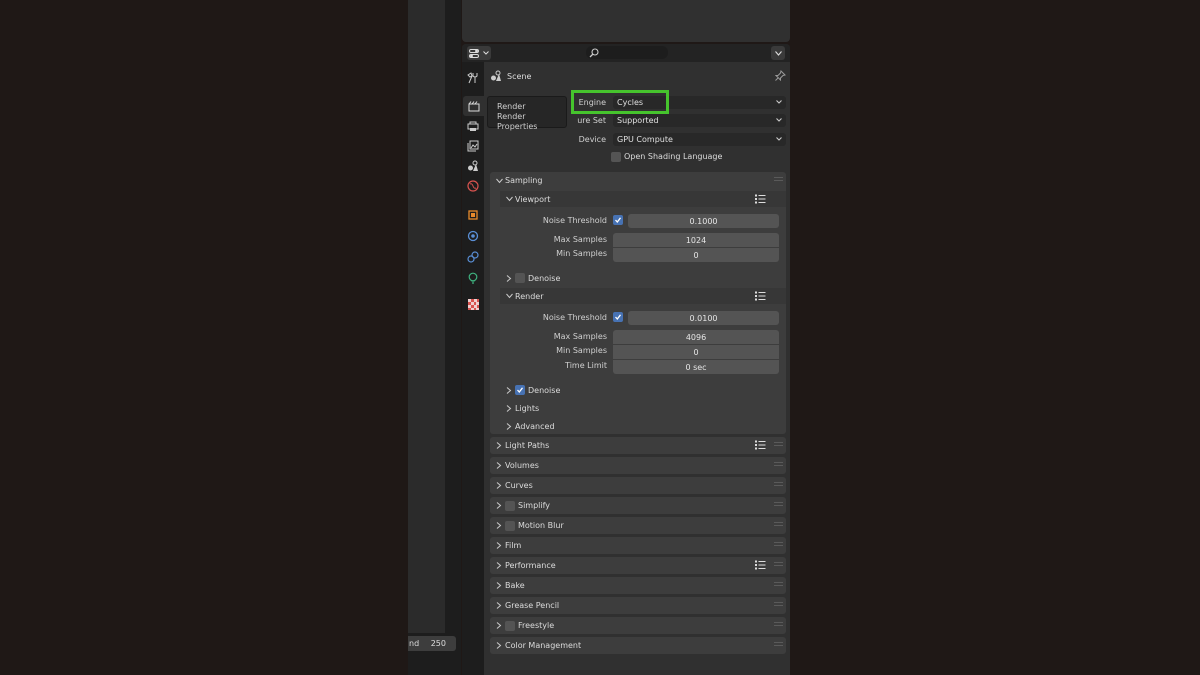  What do you see at coordinates (473, 368) in the screenshot?
I see `properties-tab-bar` at bounding box center [473, 368].